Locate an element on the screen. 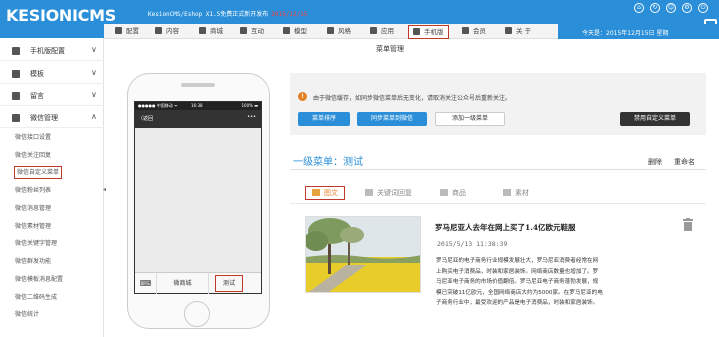 This screenshot has width=719, height=337. settings-circle-icon: ⚙ is located at coordinates (687, 8).